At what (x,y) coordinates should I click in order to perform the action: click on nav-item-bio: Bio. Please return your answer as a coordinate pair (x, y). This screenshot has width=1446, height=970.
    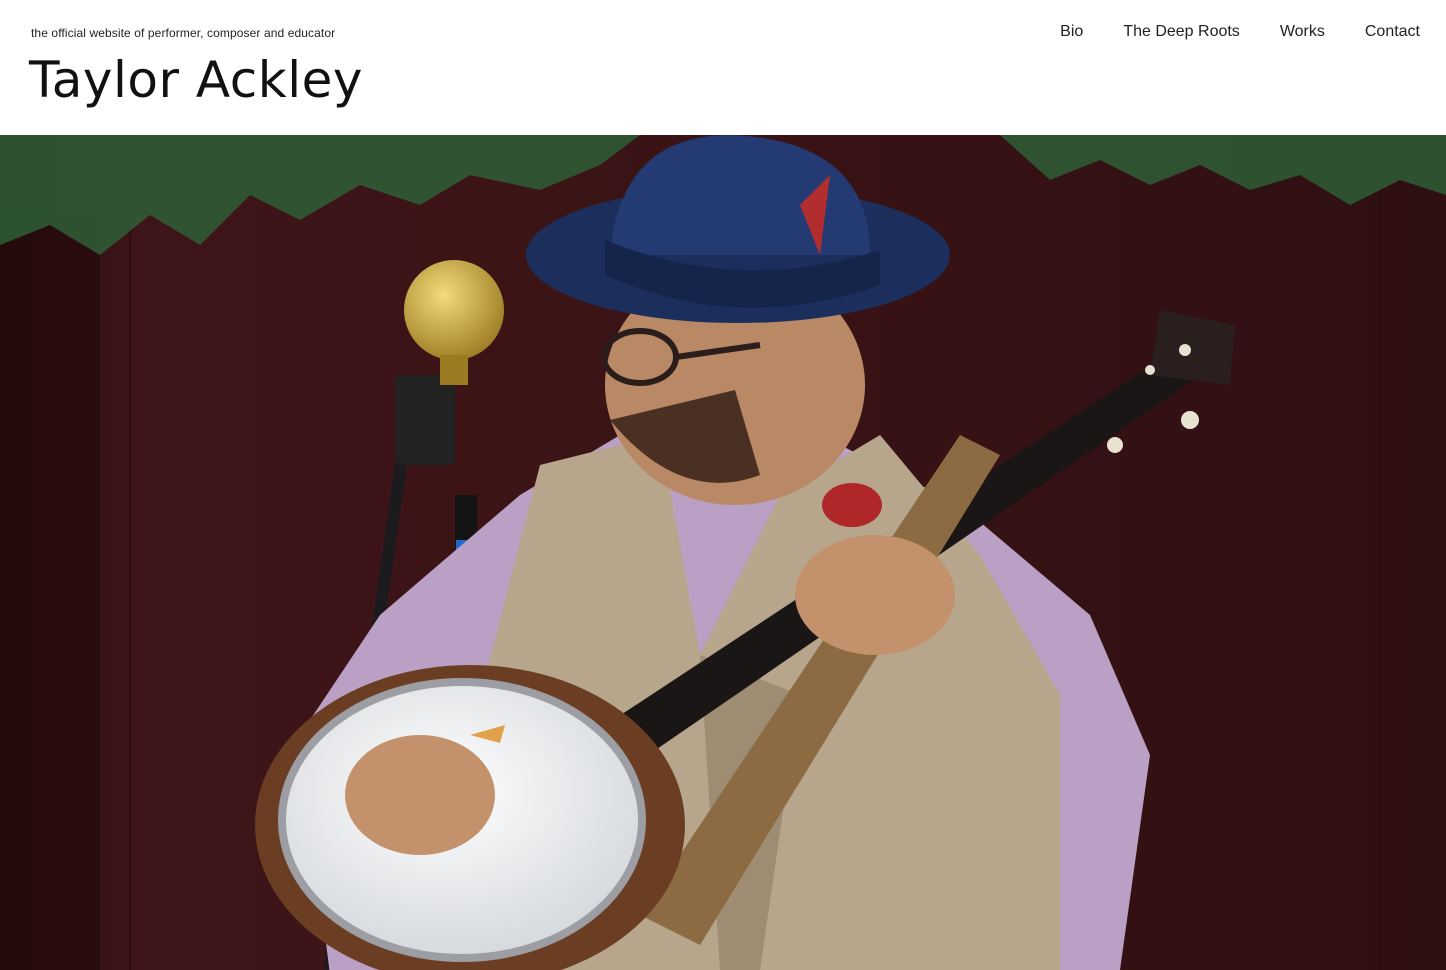
    Looking at the image, I should click on (1071, 32).